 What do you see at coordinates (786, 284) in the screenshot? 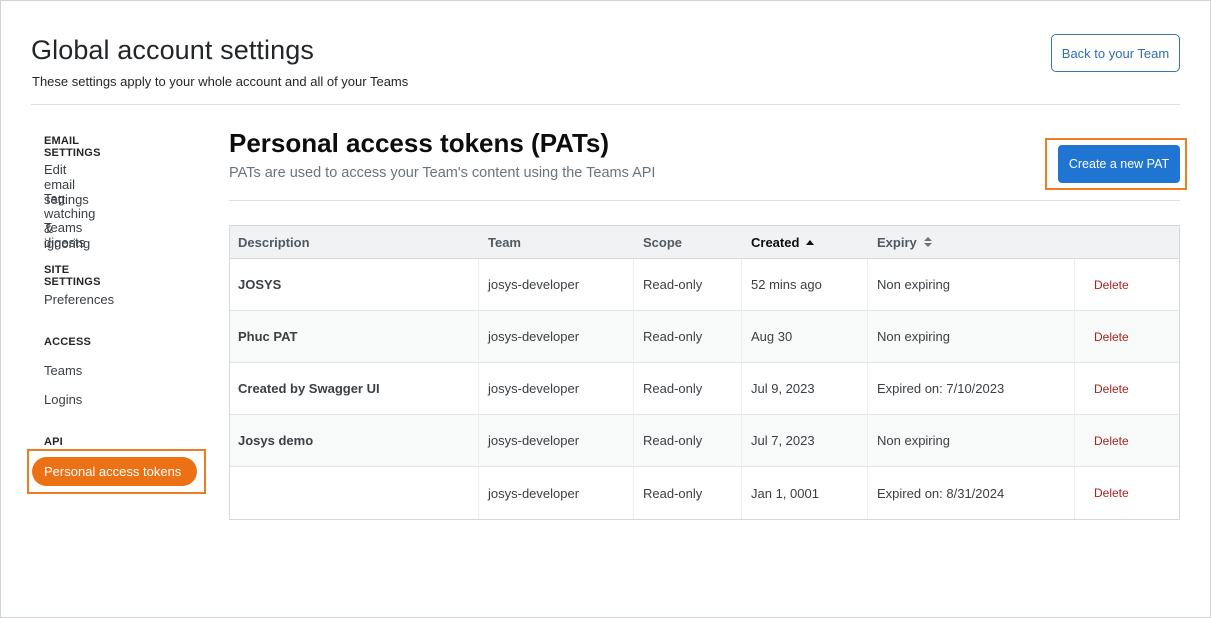
I see `cell-created: 52 mins ago` at bounding box center [786, 284].